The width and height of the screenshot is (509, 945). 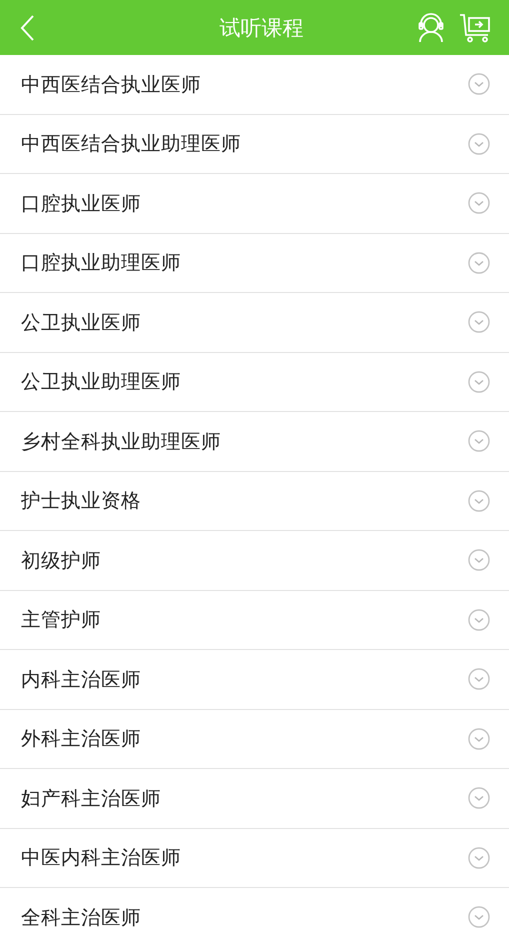 What do you see at coordinates (254, 144) in the screenshot?
I see `course-item: 中西医结合执业助理医师` at bounding box center [254, 144].